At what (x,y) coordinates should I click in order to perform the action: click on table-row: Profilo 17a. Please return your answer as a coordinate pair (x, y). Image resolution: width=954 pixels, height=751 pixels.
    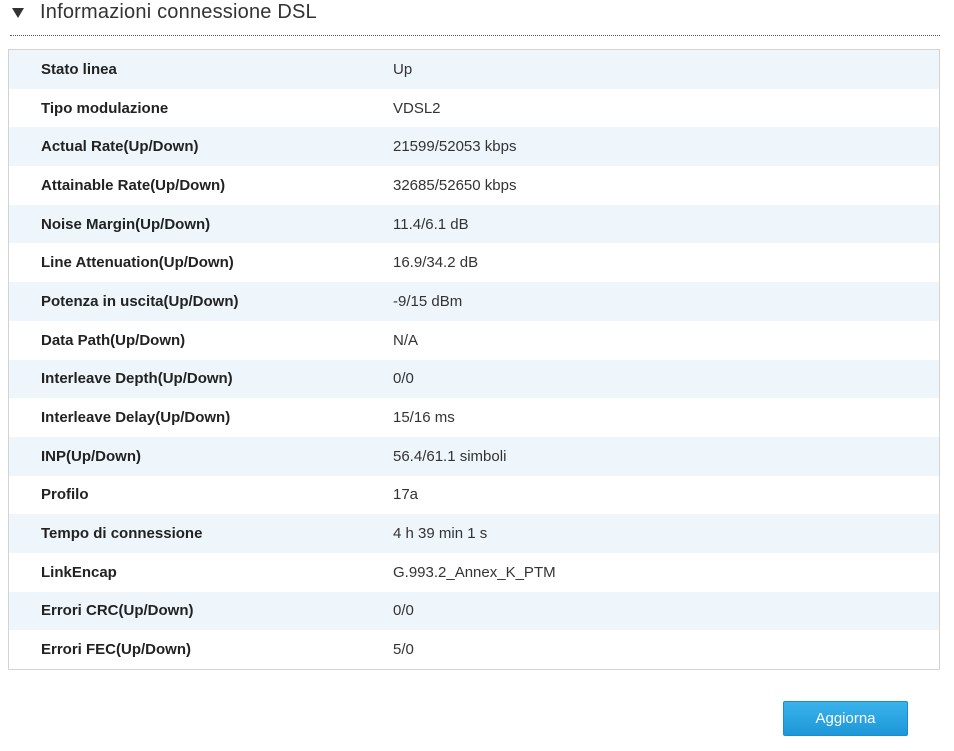
    Looking at the image, I should click on (474, 495).